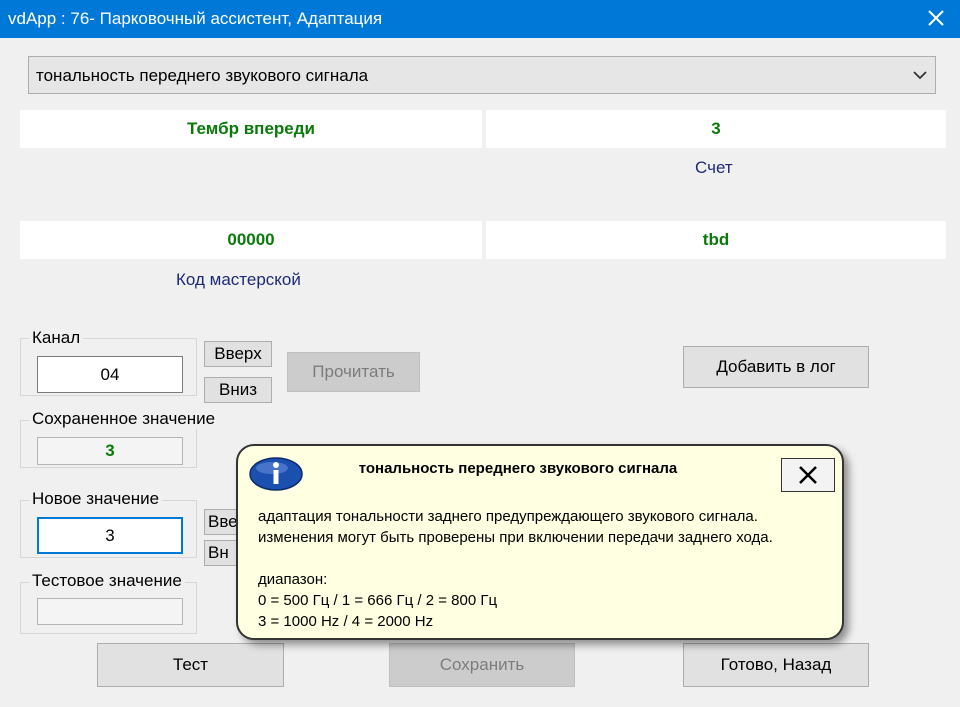 This screenshot has width=960, height=707. Describe the element at coordinates (716, 240) in the screenshot. I see `status-field: tbd` at that location.